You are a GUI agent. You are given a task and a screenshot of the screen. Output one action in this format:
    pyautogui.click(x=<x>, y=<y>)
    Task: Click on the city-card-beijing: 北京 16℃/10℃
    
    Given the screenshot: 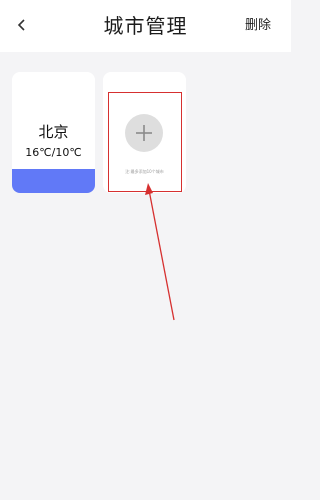 What is the action you would take?
    pyautogui.click(x=53, y=132)
    